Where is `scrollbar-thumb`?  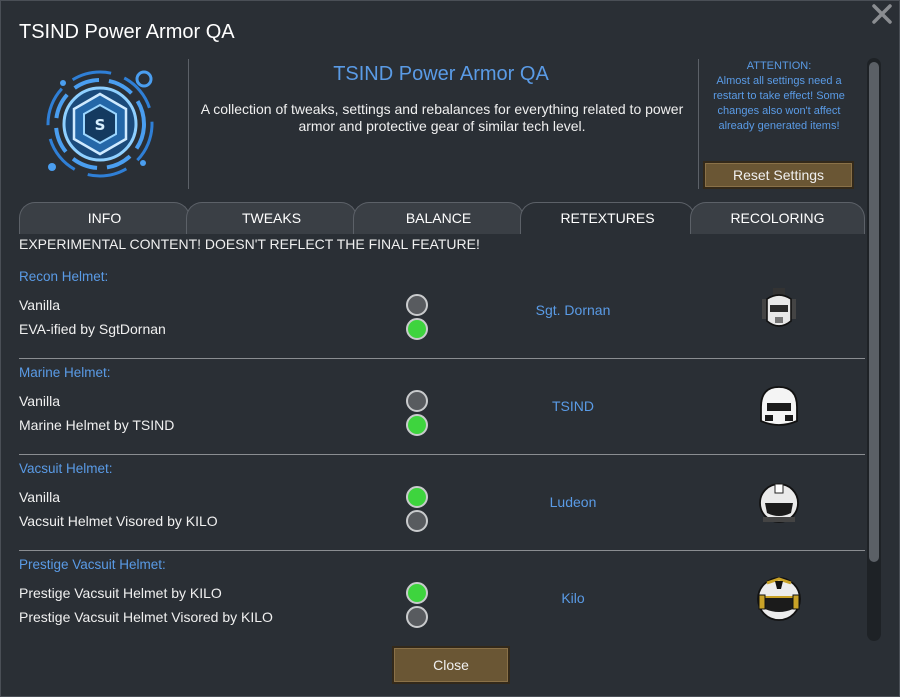
scrollbar-thumb is located at coordinates (874, 312).